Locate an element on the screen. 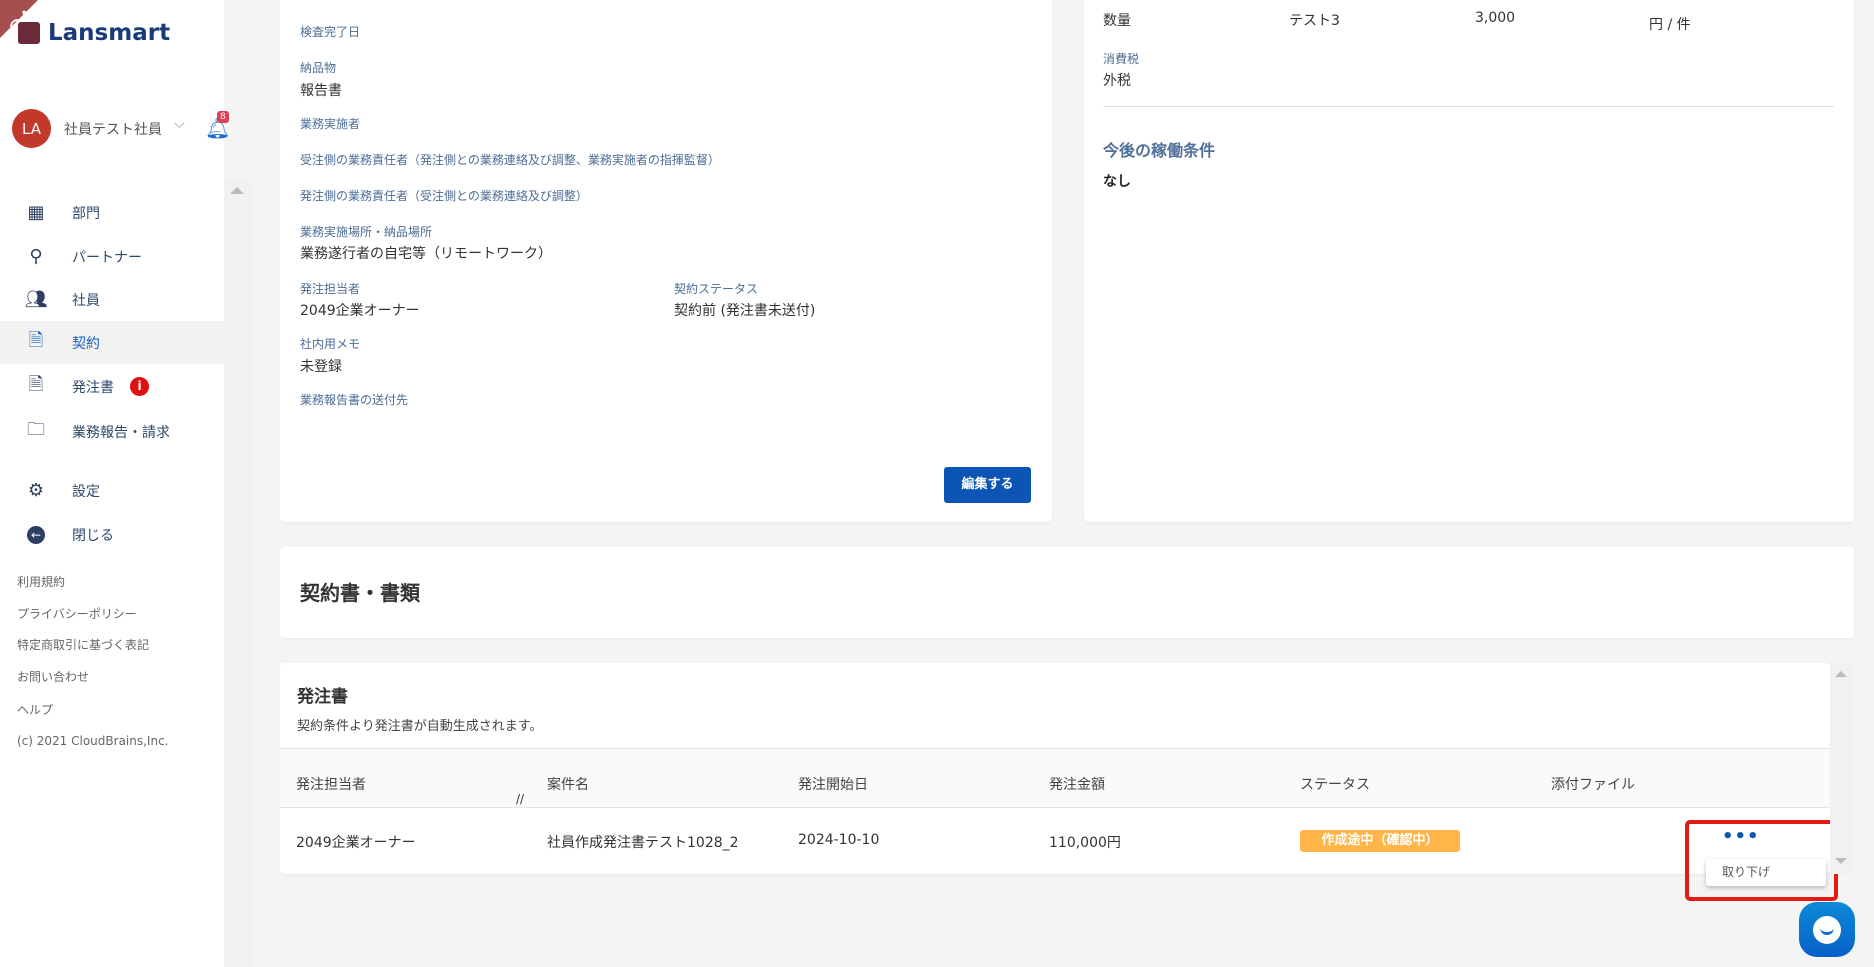  sidebar-item-reports: 🗀 業務報告・請求 is located at coordinates (112, 431).